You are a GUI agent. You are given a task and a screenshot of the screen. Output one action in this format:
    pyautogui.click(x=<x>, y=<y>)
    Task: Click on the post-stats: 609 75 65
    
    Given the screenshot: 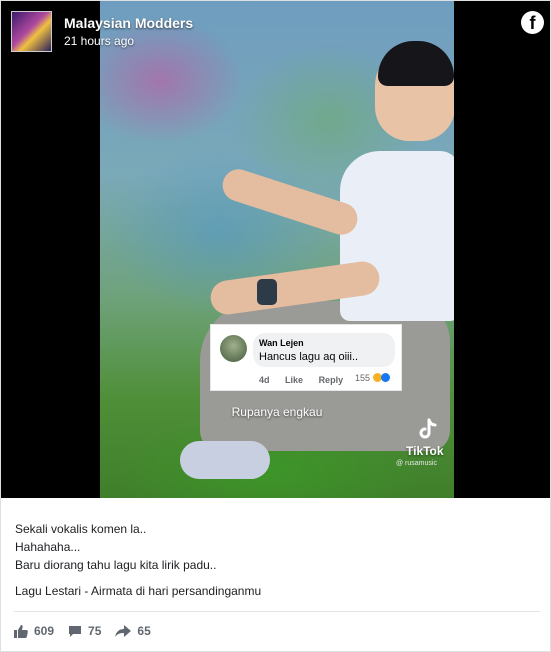 What is the action you would take?
    pyautogui.click(x=82, y=631)
    